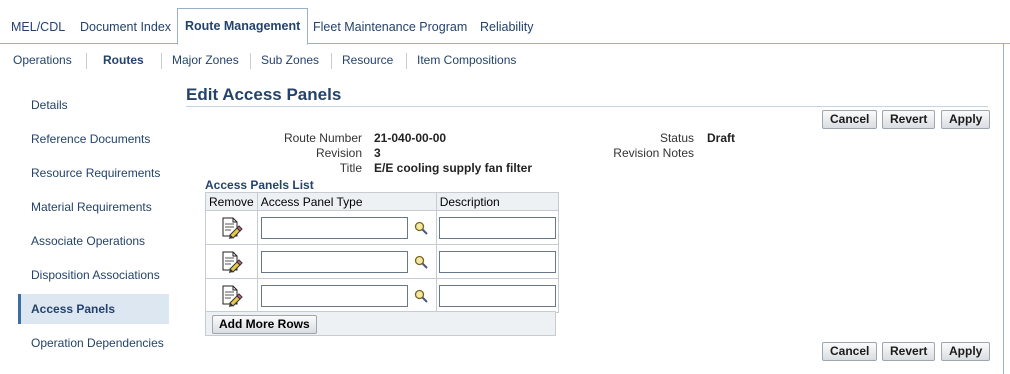 The image size is (1010, 374). What do you see at coordinates (367, 60) in the screenshot?
I see `subtab-resource: Resource` at bounding box center [367, 60].